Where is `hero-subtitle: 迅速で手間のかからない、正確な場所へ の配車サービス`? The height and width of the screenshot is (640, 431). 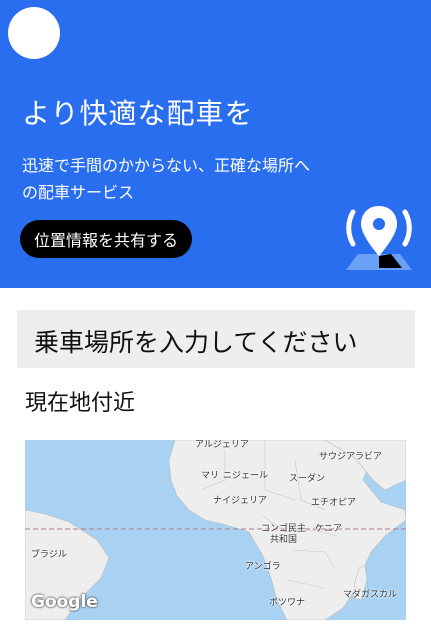 hero-subtitle: 迅速で手間のかからない、正確な場所へ の配車サービス is located at coordinates (187, 179).